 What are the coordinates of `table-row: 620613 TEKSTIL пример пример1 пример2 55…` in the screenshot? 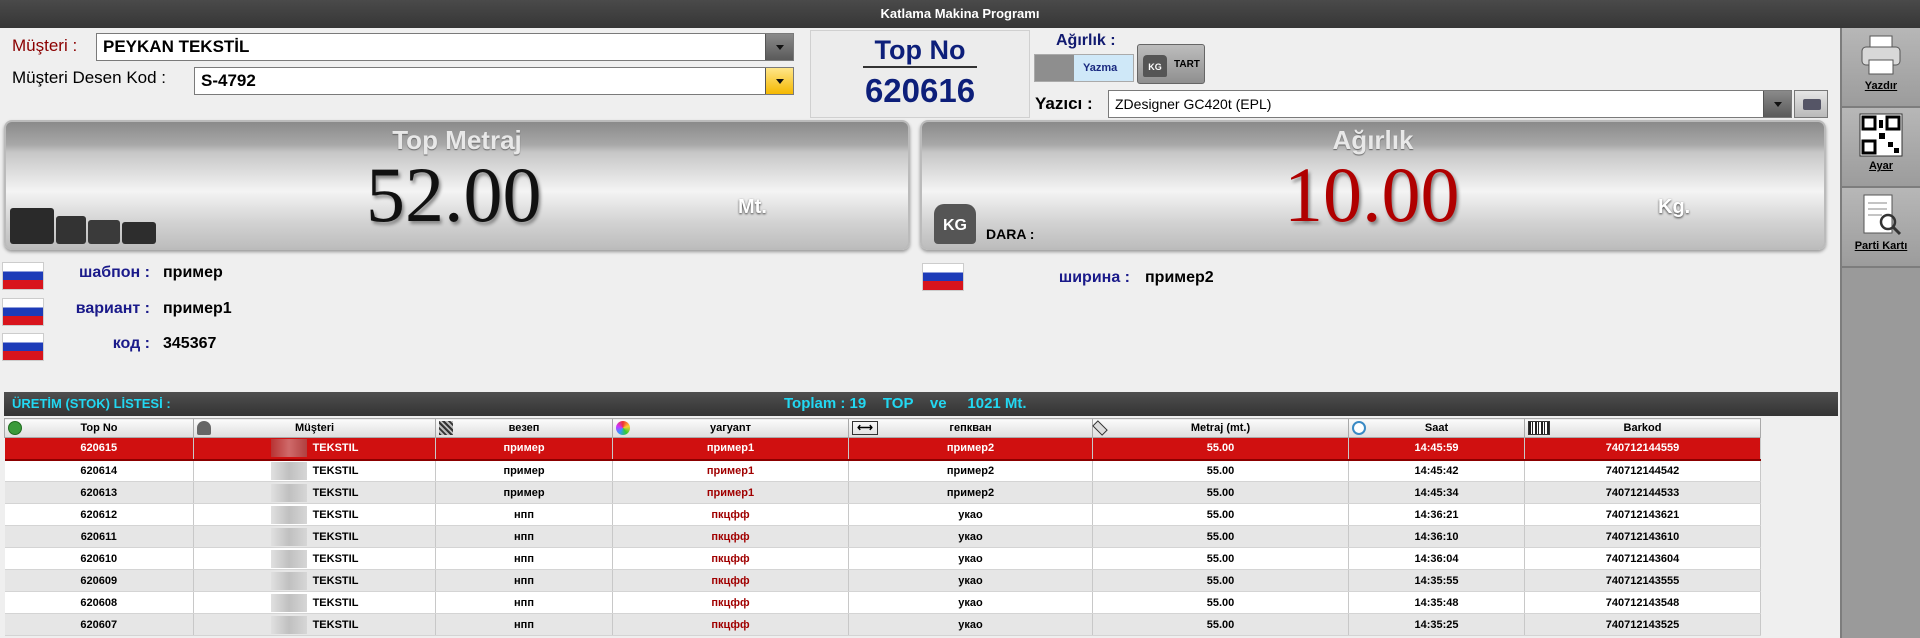 It's located at (882, 492).